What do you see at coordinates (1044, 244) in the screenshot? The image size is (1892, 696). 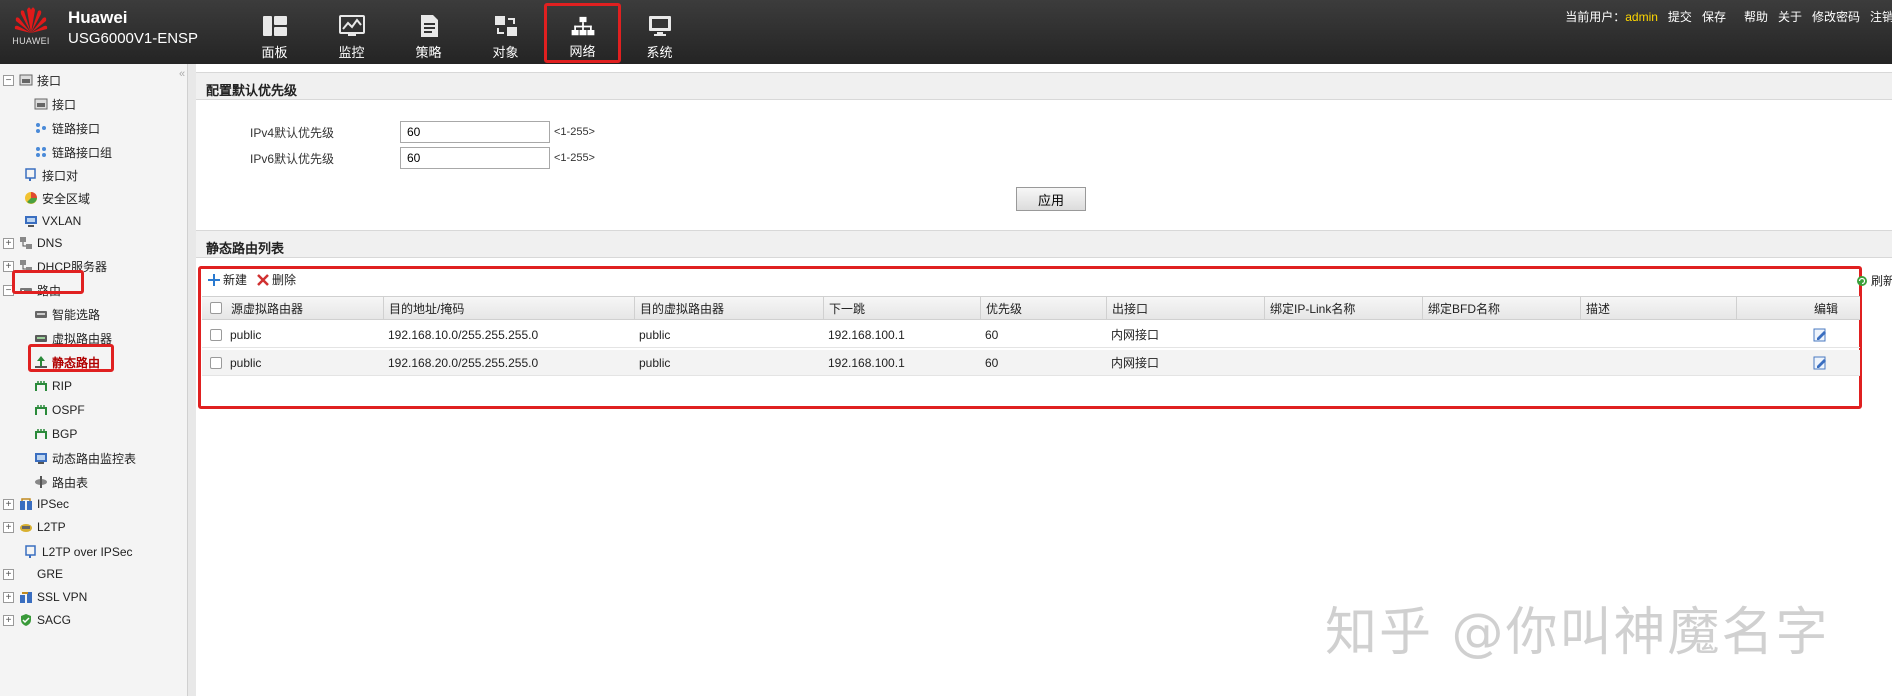 I see `route-panel-title: 静态路由列表` at bounding box center [1044, 244].